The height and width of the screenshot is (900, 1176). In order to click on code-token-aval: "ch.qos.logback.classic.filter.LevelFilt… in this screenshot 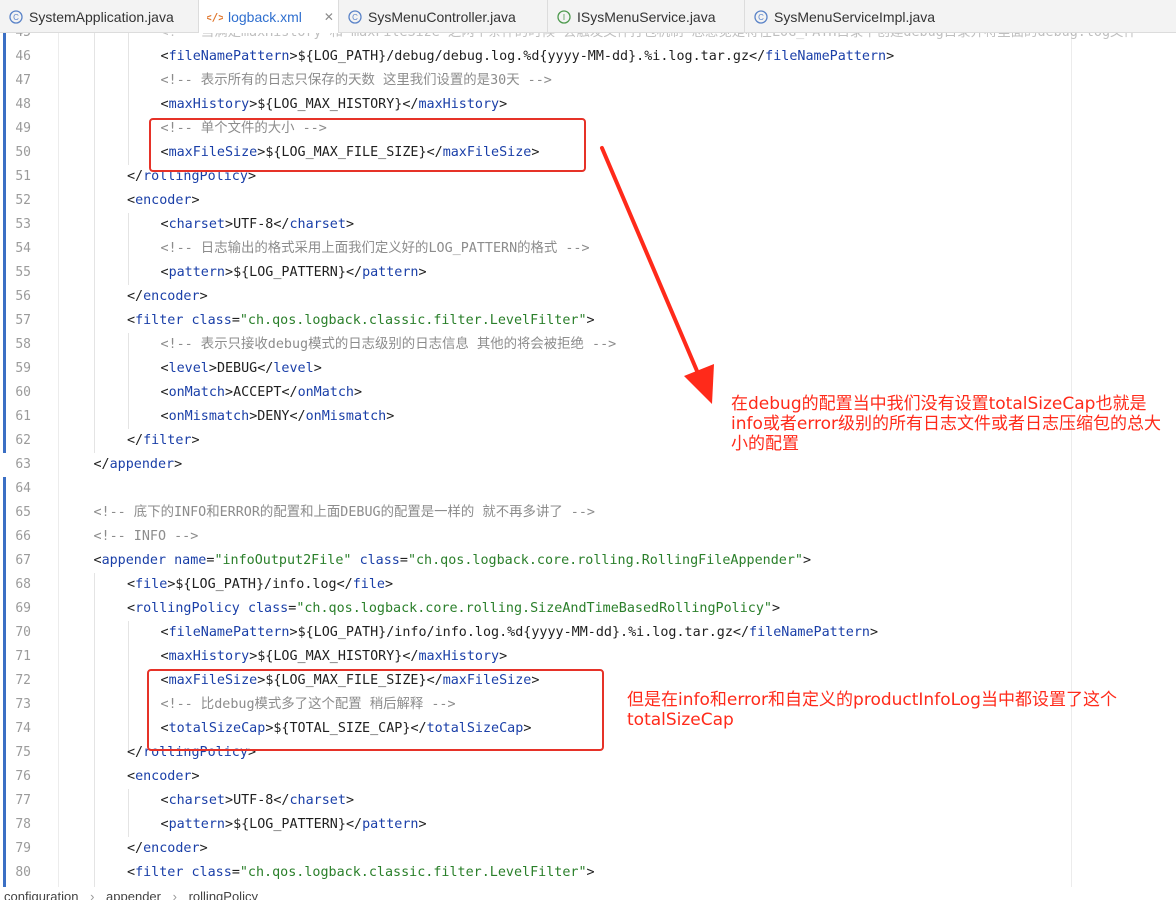, I will do `click(413, 320)`.